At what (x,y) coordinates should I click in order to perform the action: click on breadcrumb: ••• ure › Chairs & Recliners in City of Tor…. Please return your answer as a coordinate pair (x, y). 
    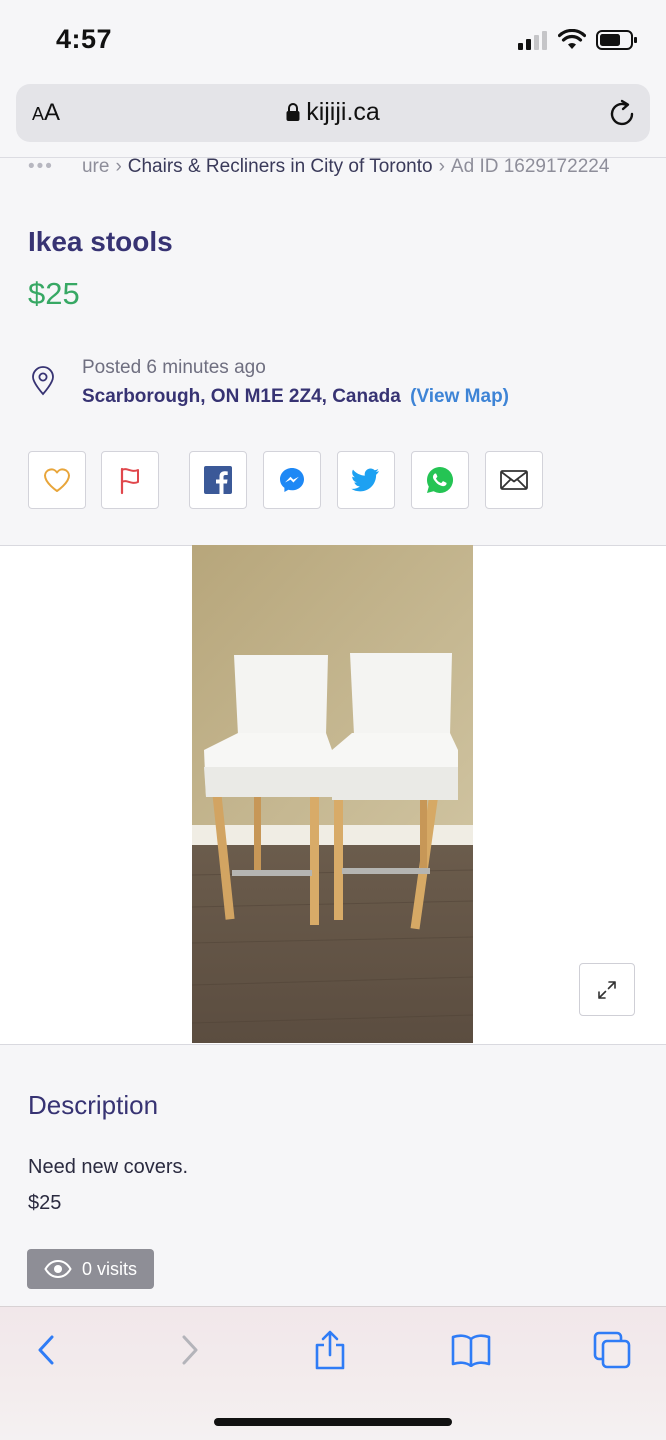
    Looking at the image, I should click on (338, 167).